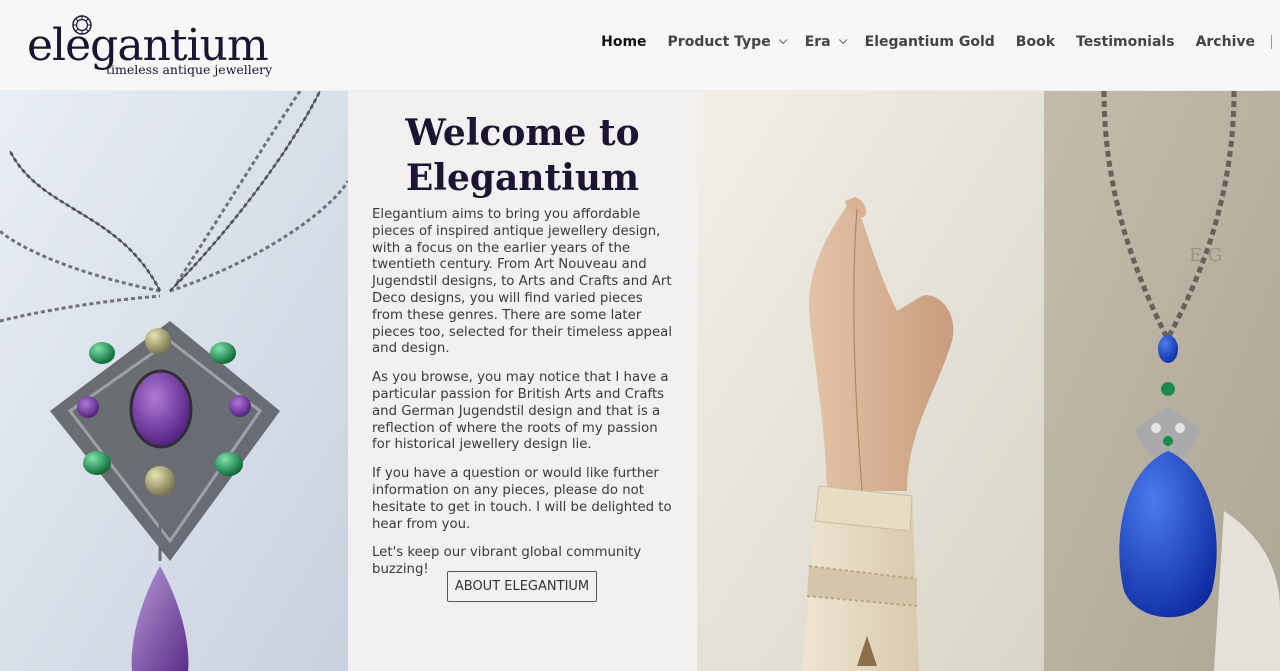  Describe the element at coordinates (817, 42) in the screenshot. I see `nav-item-label: Era` at that location.